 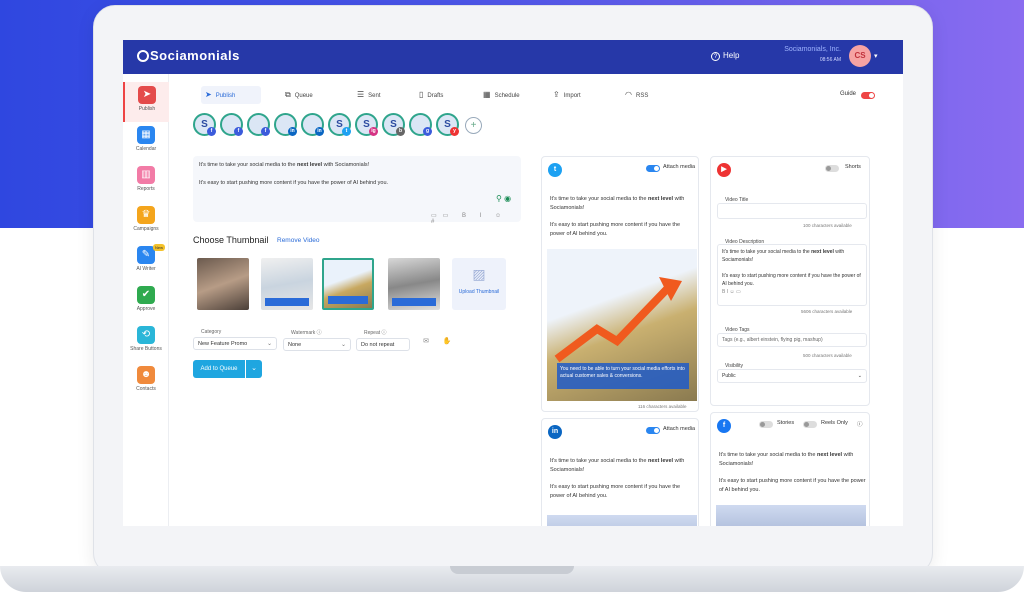 What do you see at coordinates (628, 94) in the screenshot?
I see `rss-icon: ◠` at bounding box center [628, 94].